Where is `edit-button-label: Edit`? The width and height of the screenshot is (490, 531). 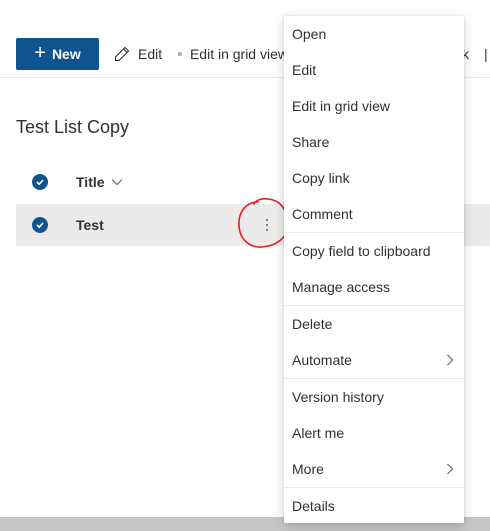 edit-button-label: Edit is located at coordinates (150, 54).